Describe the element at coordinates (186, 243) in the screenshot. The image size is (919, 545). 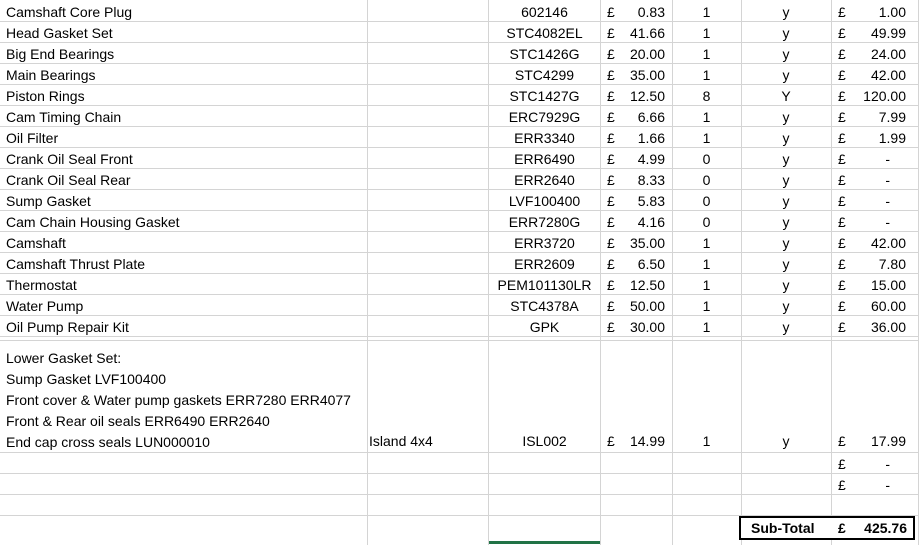
I see `description-cell: Camshaft` at that location.